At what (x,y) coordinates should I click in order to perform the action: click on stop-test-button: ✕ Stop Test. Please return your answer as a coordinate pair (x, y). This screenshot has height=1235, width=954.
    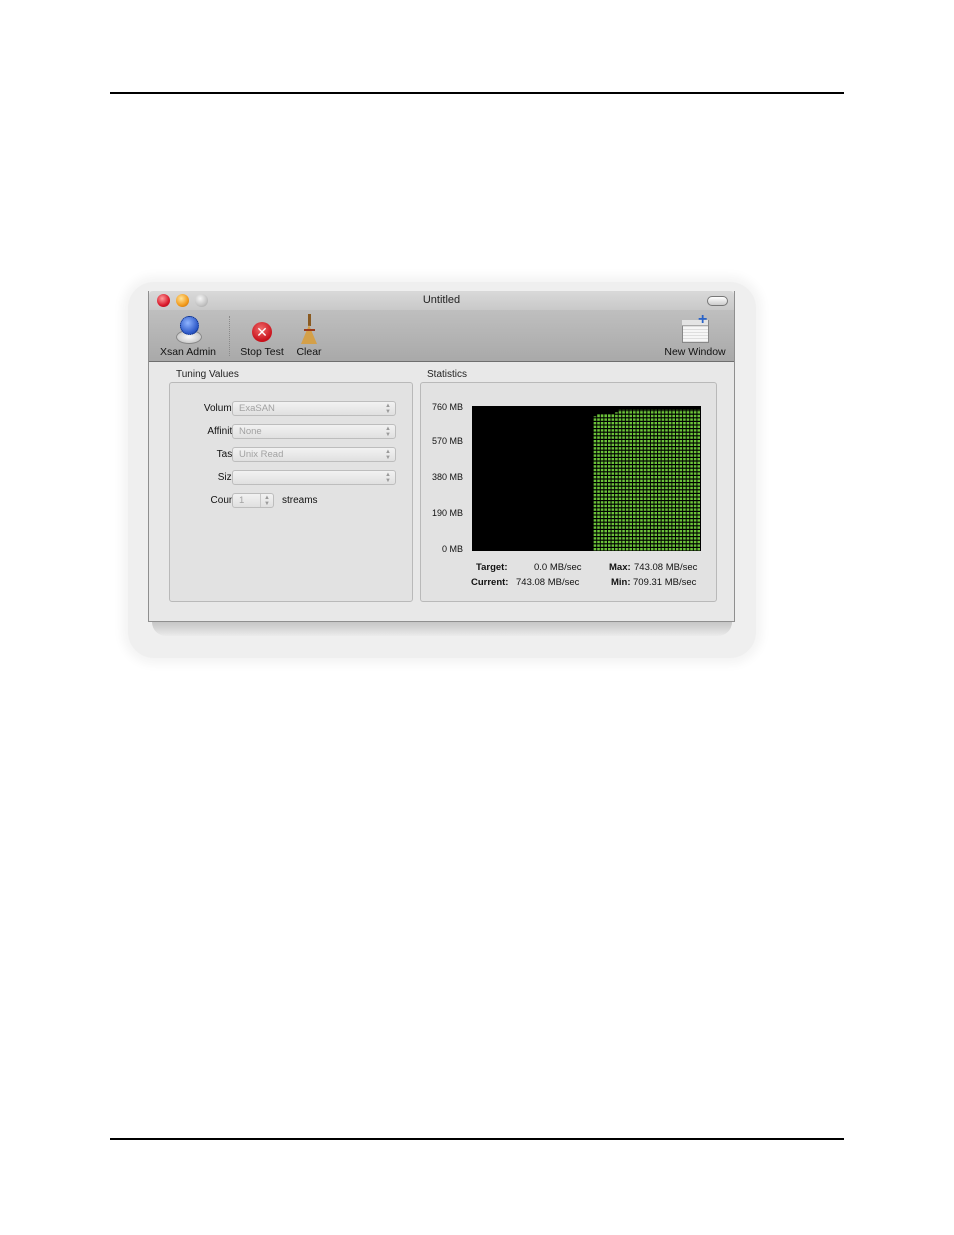
    Looking at the image, I should click on (262, 336).